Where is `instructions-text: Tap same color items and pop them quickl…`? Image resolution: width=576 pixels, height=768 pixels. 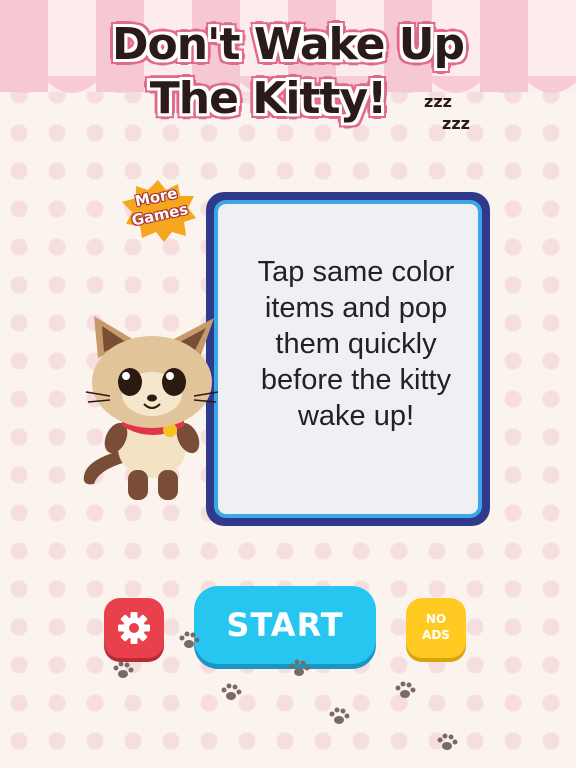 instructions-text: Tap same color items and pop them quickl… is located at coordinates (356, 344).